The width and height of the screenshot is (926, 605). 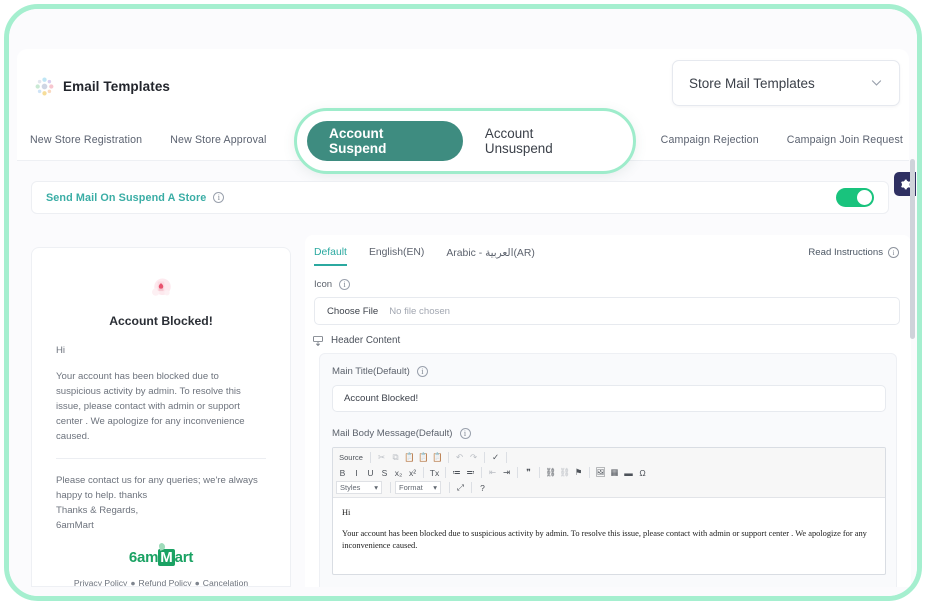 I want to click on lang-tab-english-en-: English(EN), so click(x=396, y=255).